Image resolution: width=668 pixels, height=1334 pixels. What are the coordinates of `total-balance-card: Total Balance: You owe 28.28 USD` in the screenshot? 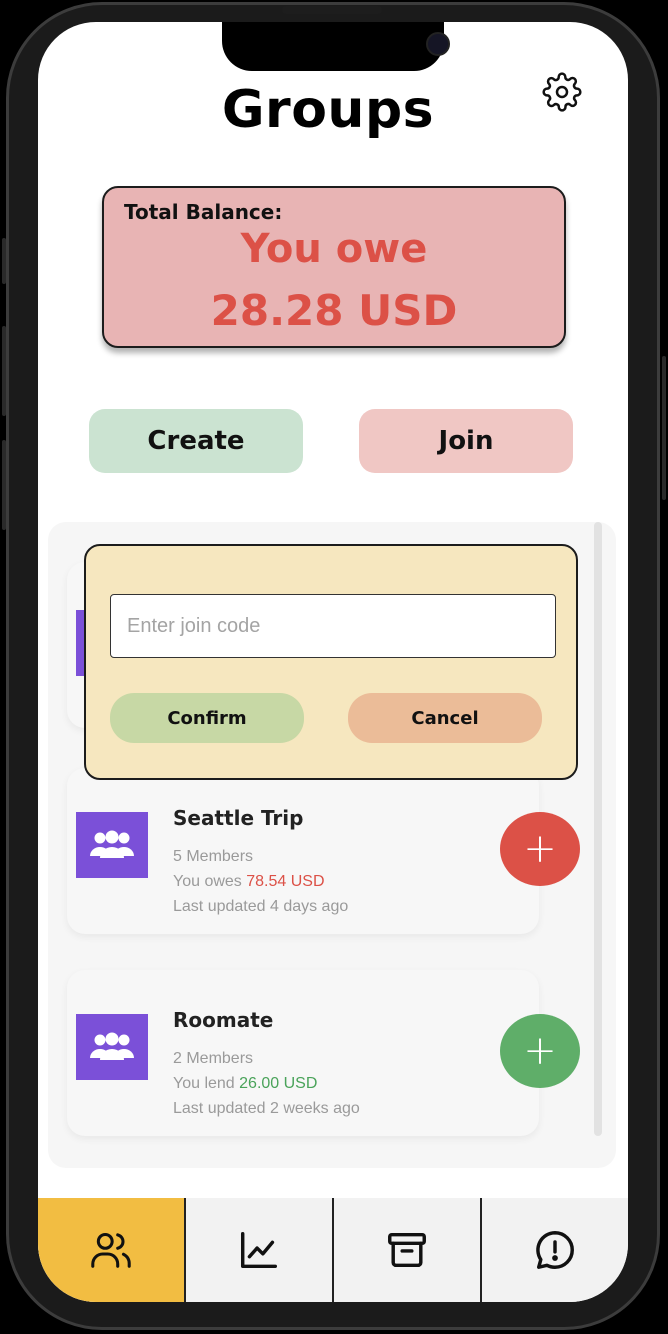 It's located at (334, 267).